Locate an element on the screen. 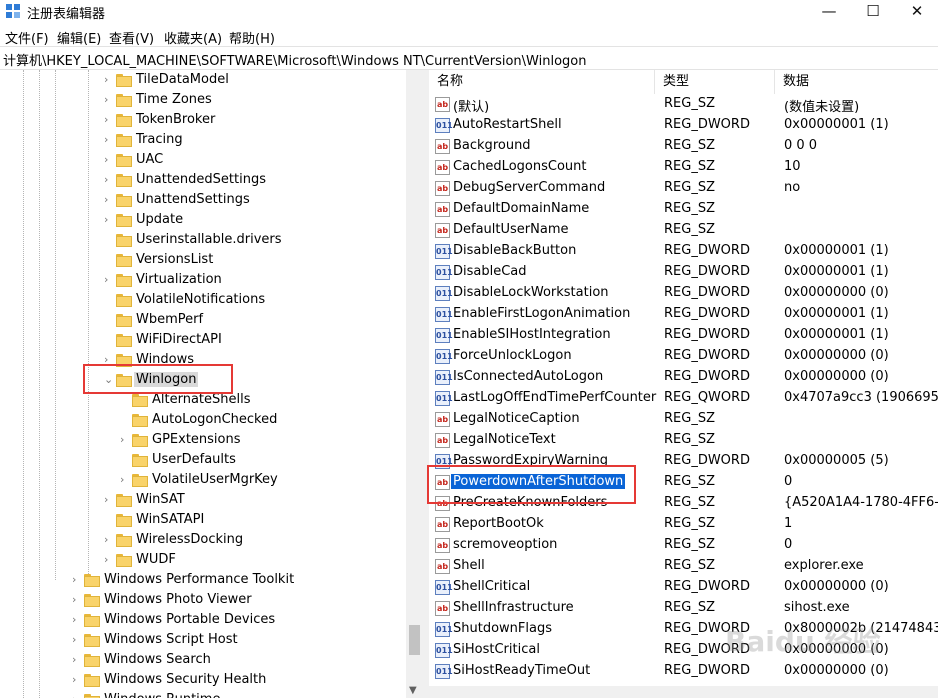 The width and height of the screenshot is (938, 698). menu-favorites: 收藏夹(A) is located at coordinates (193, 37).